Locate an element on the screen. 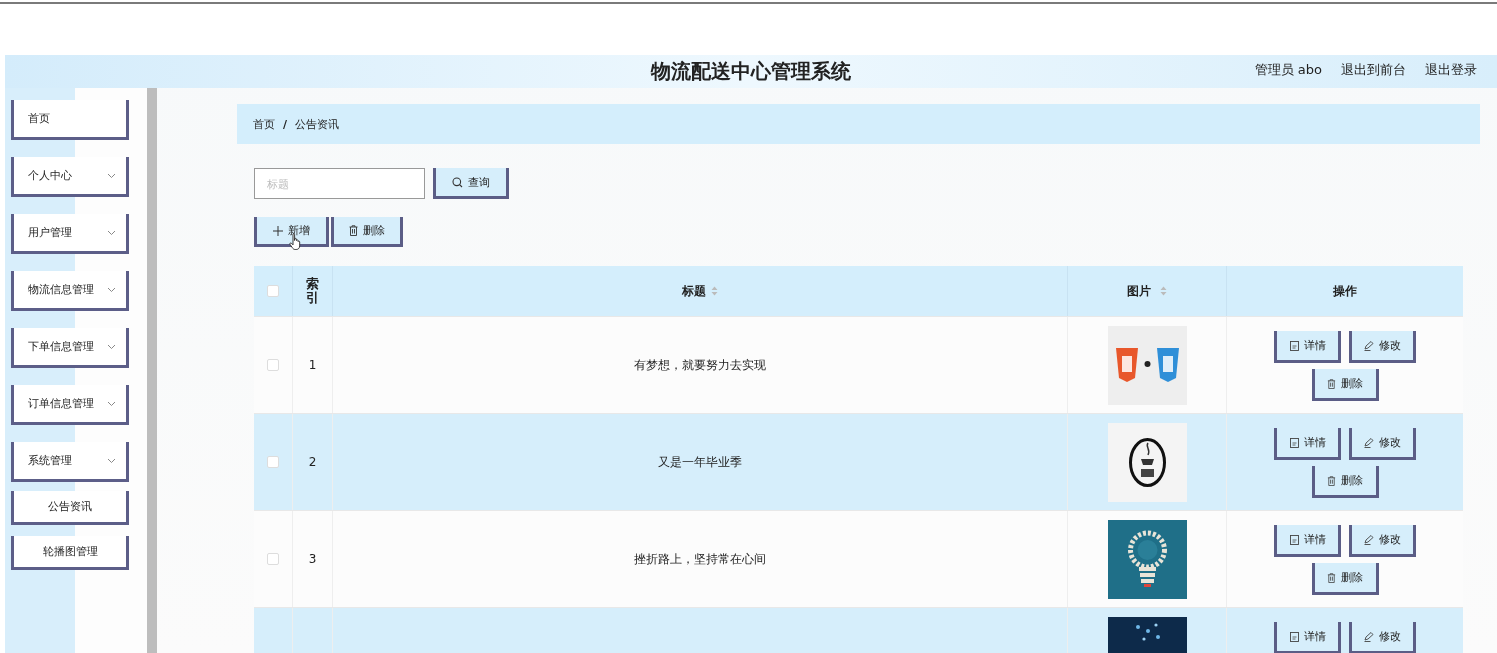 The height and width of the screenshot is (653, 1497). add-button: 新增 is located at coordinates (291, 232).